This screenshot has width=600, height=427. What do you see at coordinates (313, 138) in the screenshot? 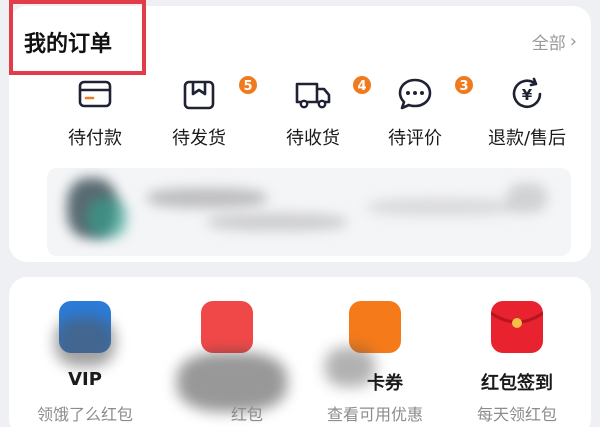
I see `status-label: 待收货` at bounding box center [313, 138].